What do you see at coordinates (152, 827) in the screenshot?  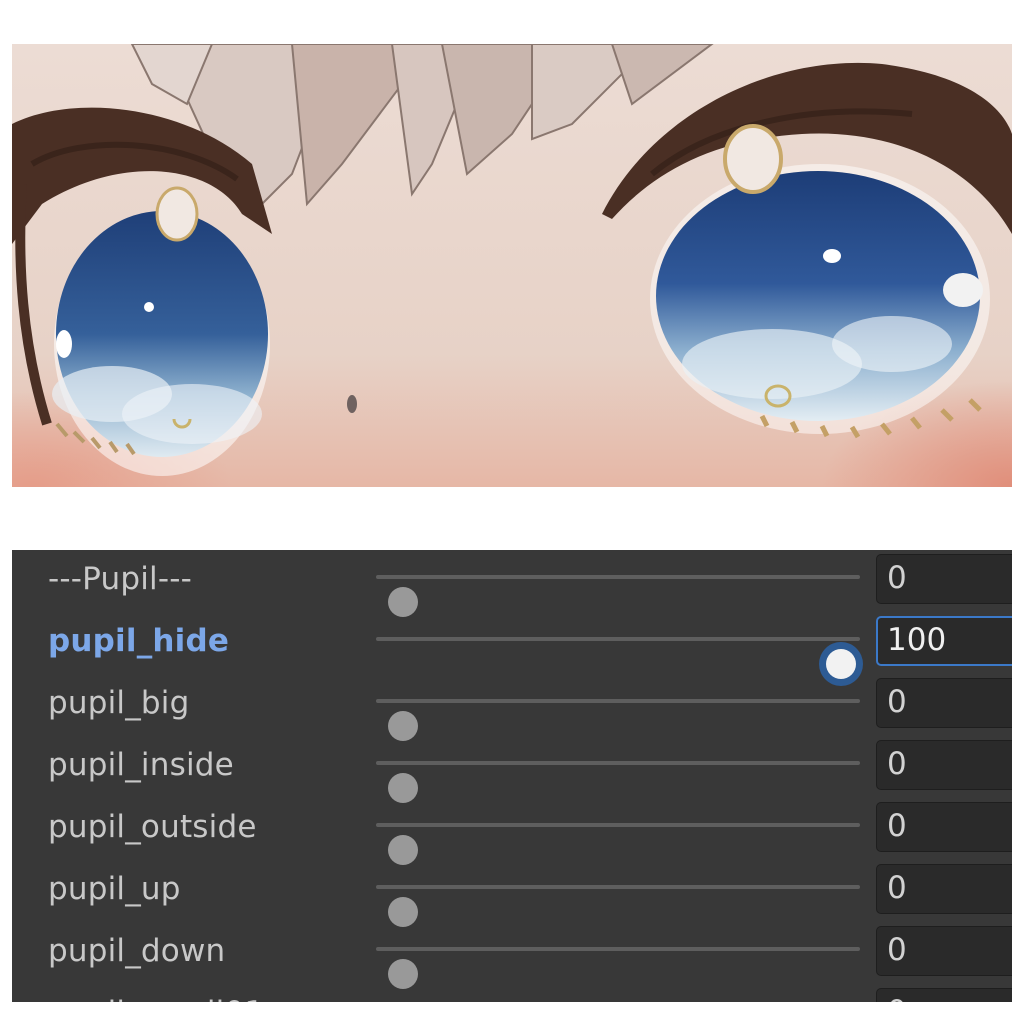 I see `blendshape-label: pupil_outside` at bounding box center [152, 827].